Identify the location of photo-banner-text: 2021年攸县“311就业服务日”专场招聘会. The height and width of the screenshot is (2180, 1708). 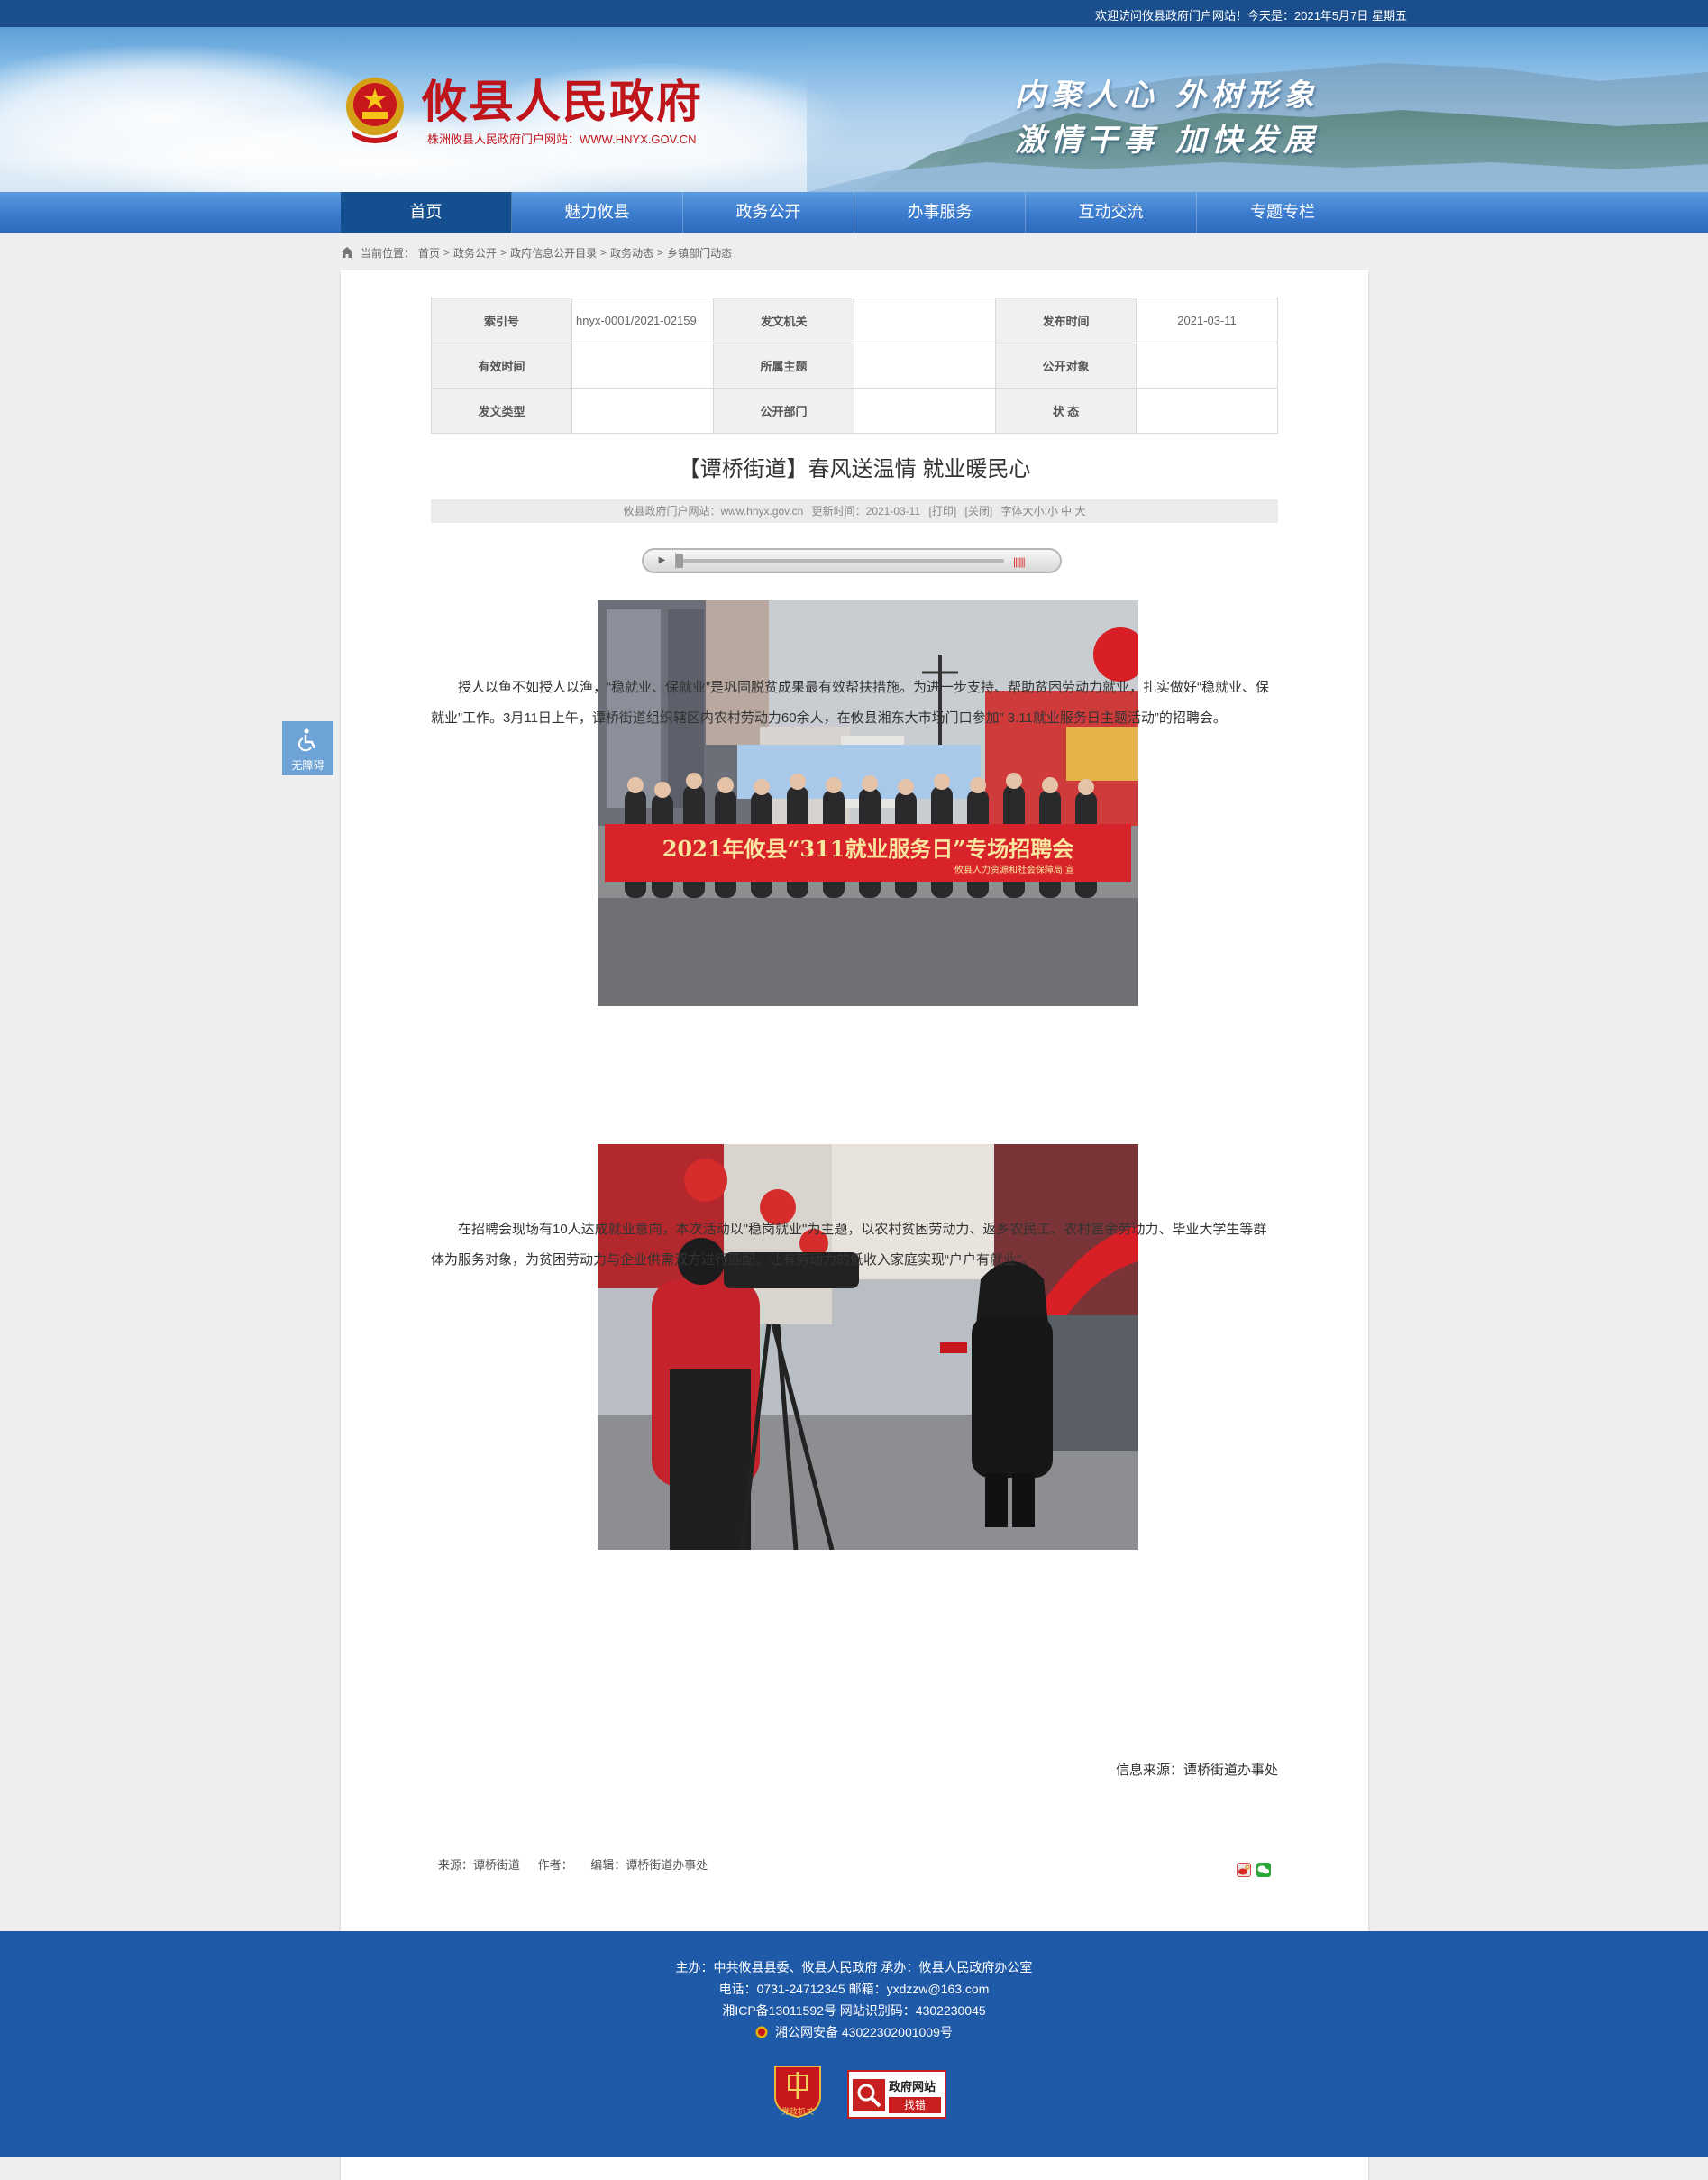
(868, 849).